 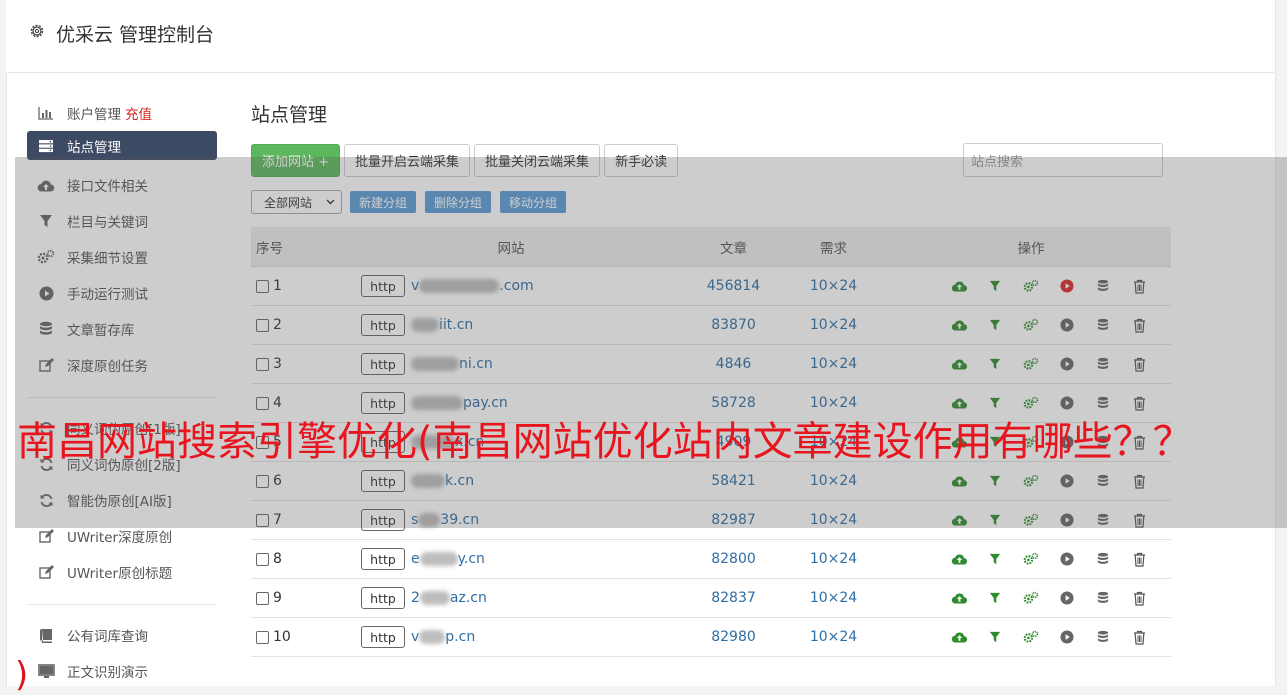 I want to click on table-row: 8 http e y.cn 82800 10×24, so click(x=711, y=559).